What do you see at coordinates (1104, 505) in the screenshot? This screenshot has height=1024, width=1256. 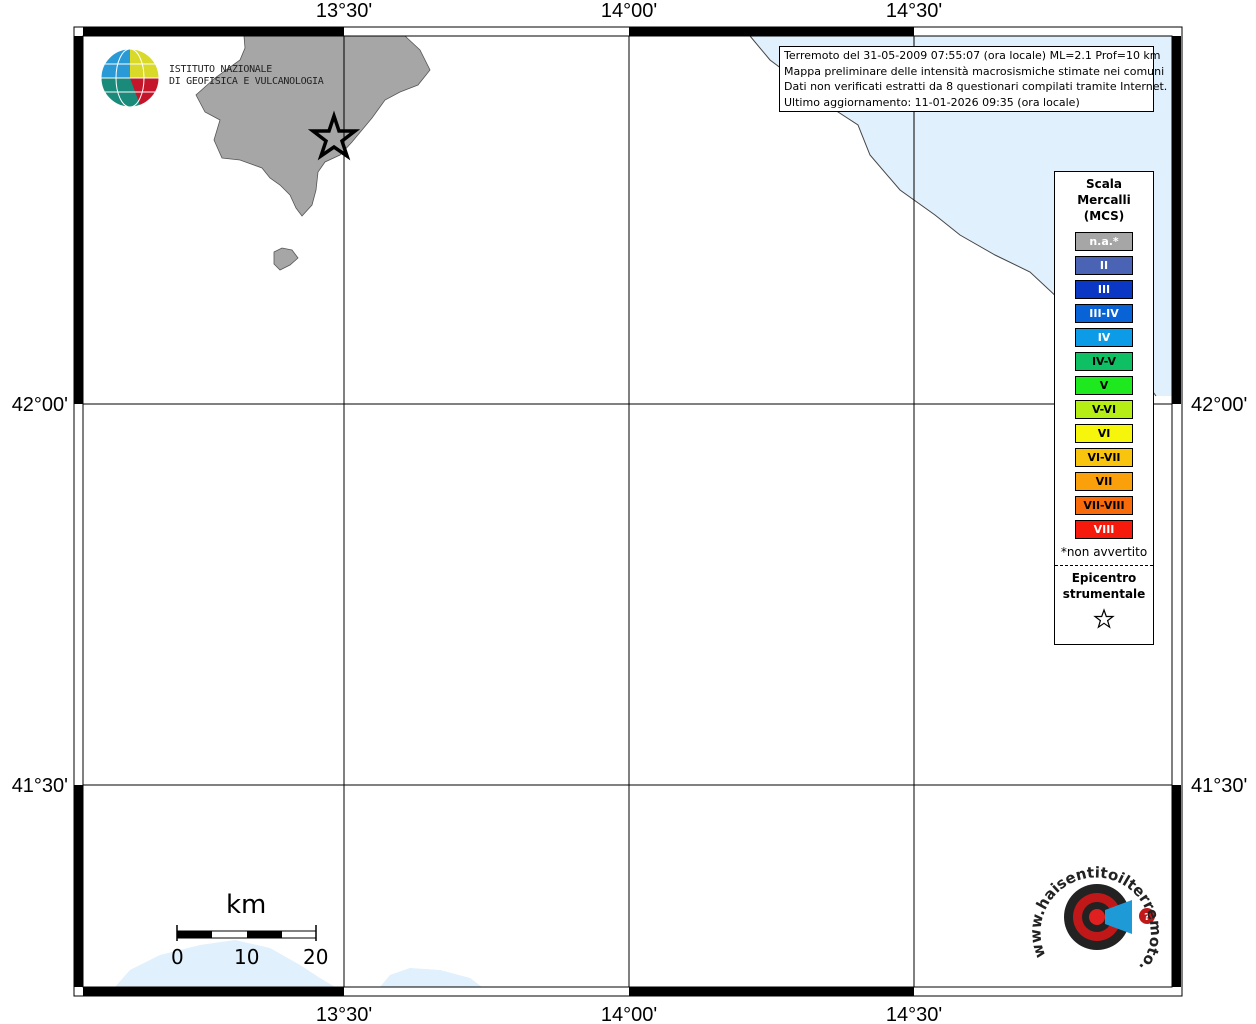 I see `legend-item-11: VII-VIII` at bounding box center [1104, 505].